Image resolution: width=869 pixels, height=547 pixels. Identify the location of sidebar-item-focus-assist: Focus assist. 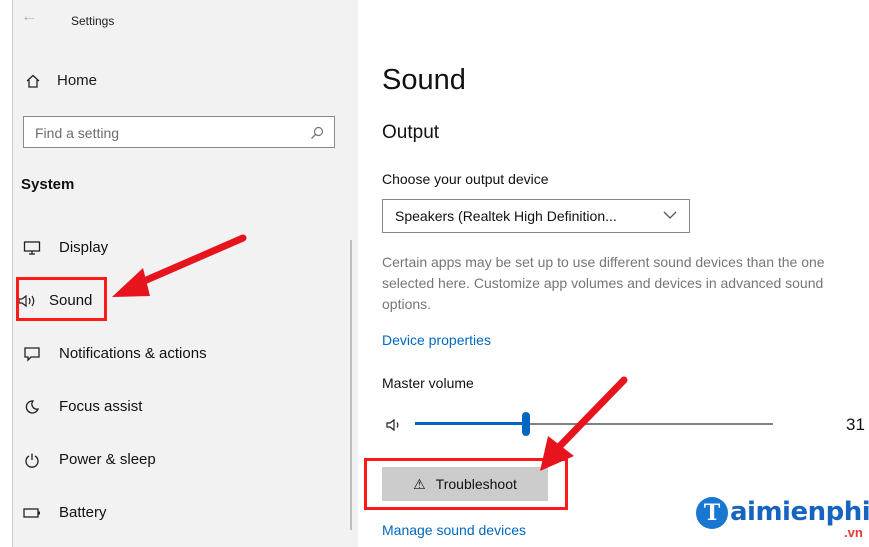
(81, 406).